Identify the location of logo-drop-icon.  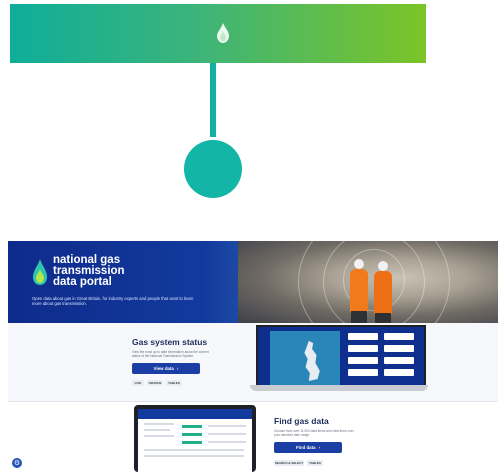
(40, 272).